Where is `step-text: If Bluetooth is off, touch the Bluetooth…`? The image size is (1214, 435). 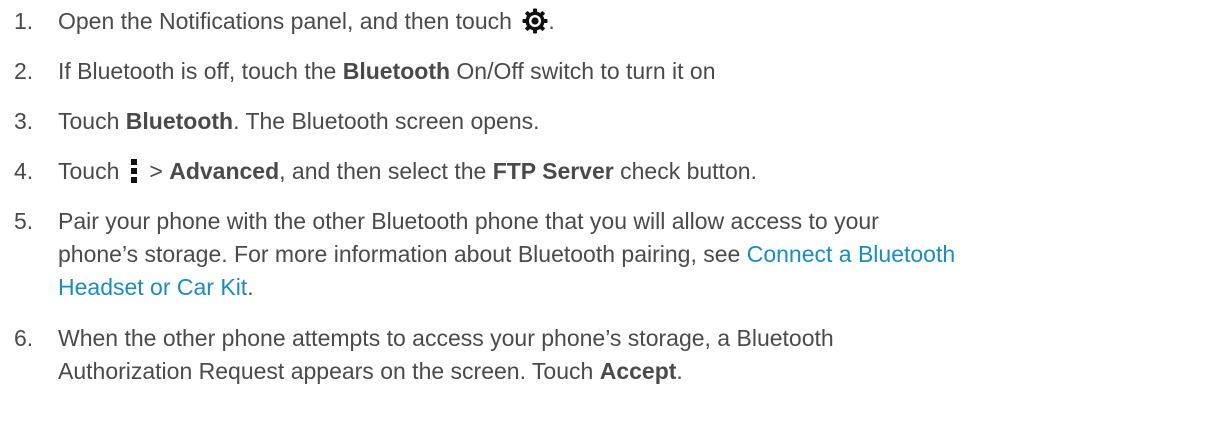
step-text: If Bluetooth is off, touch the Bluetooth… is located at coordinates (628, 71).